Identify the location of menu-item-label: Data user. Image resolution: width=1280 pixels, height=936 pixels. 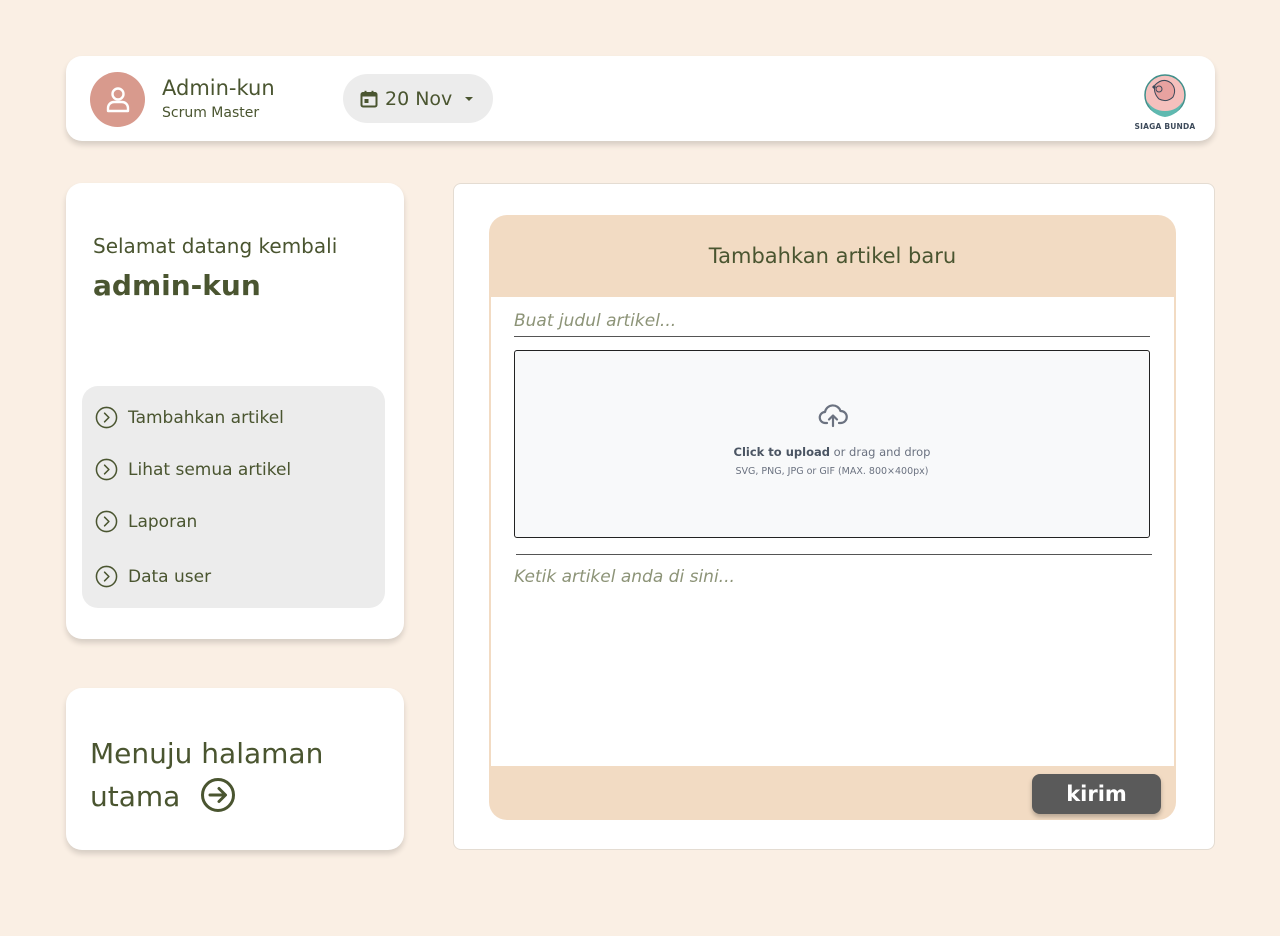
(170, 576).